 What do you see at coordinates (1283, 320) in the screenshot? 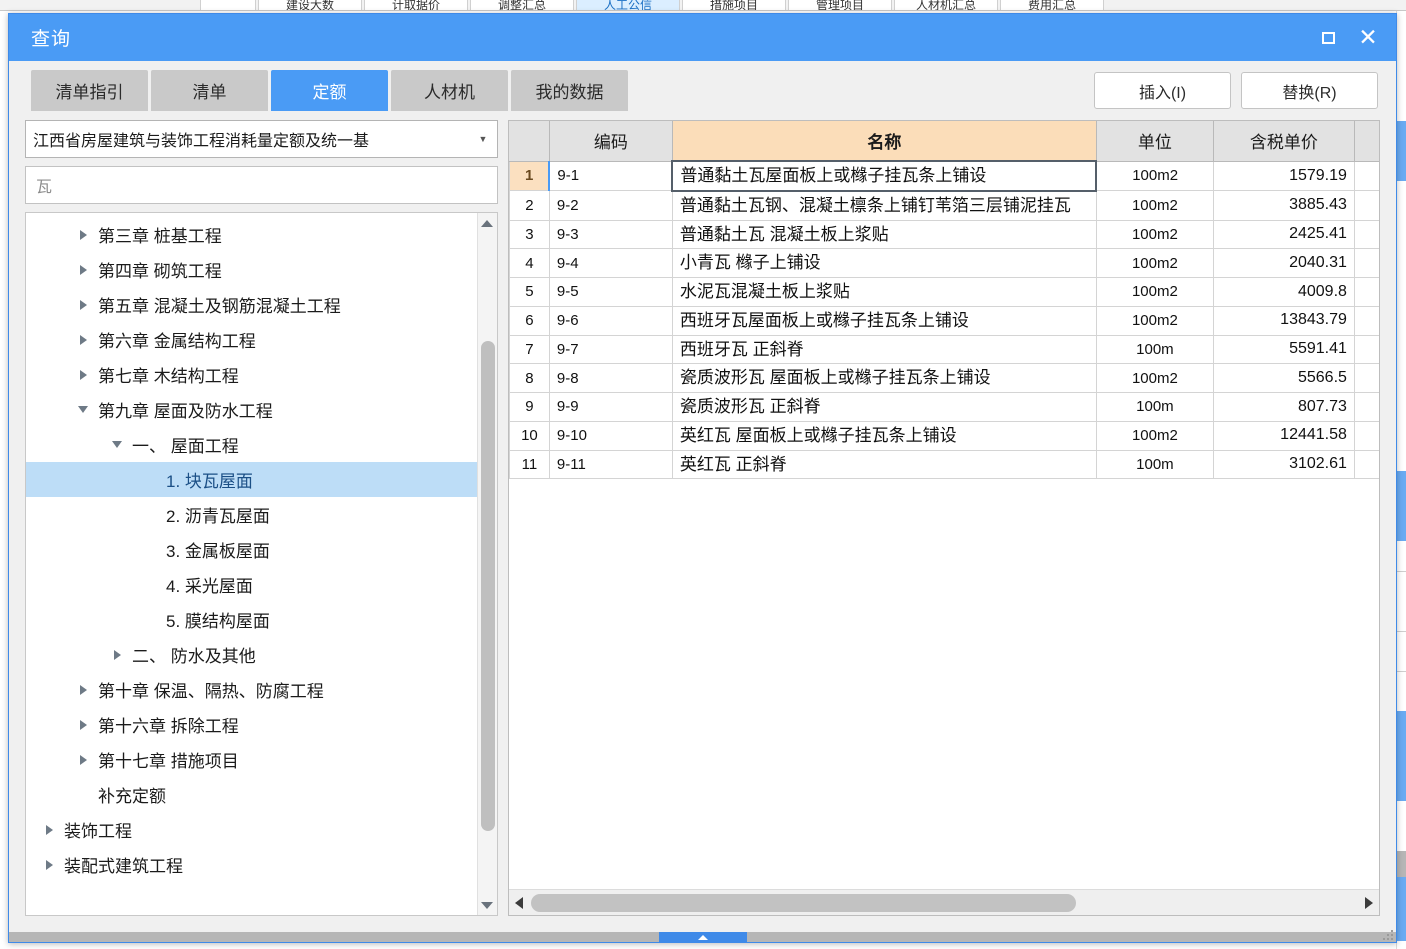
I see `cell-price: 13843.79` at bounding box center [1283, 320].